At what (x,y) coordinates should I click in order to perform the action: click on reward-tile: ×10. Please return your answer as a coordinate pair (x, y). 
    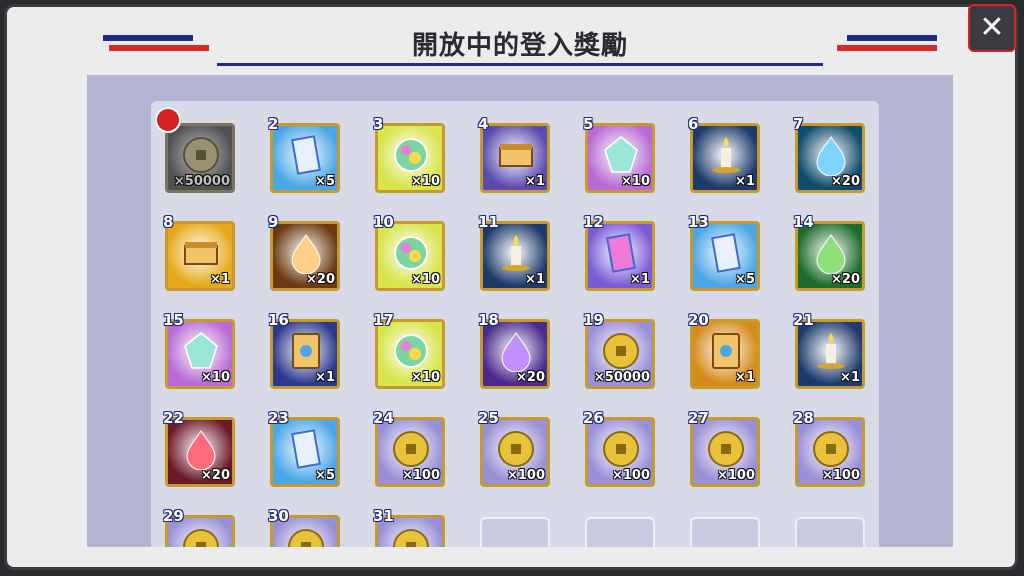
    Looking at the image, I should click on (410, 256).